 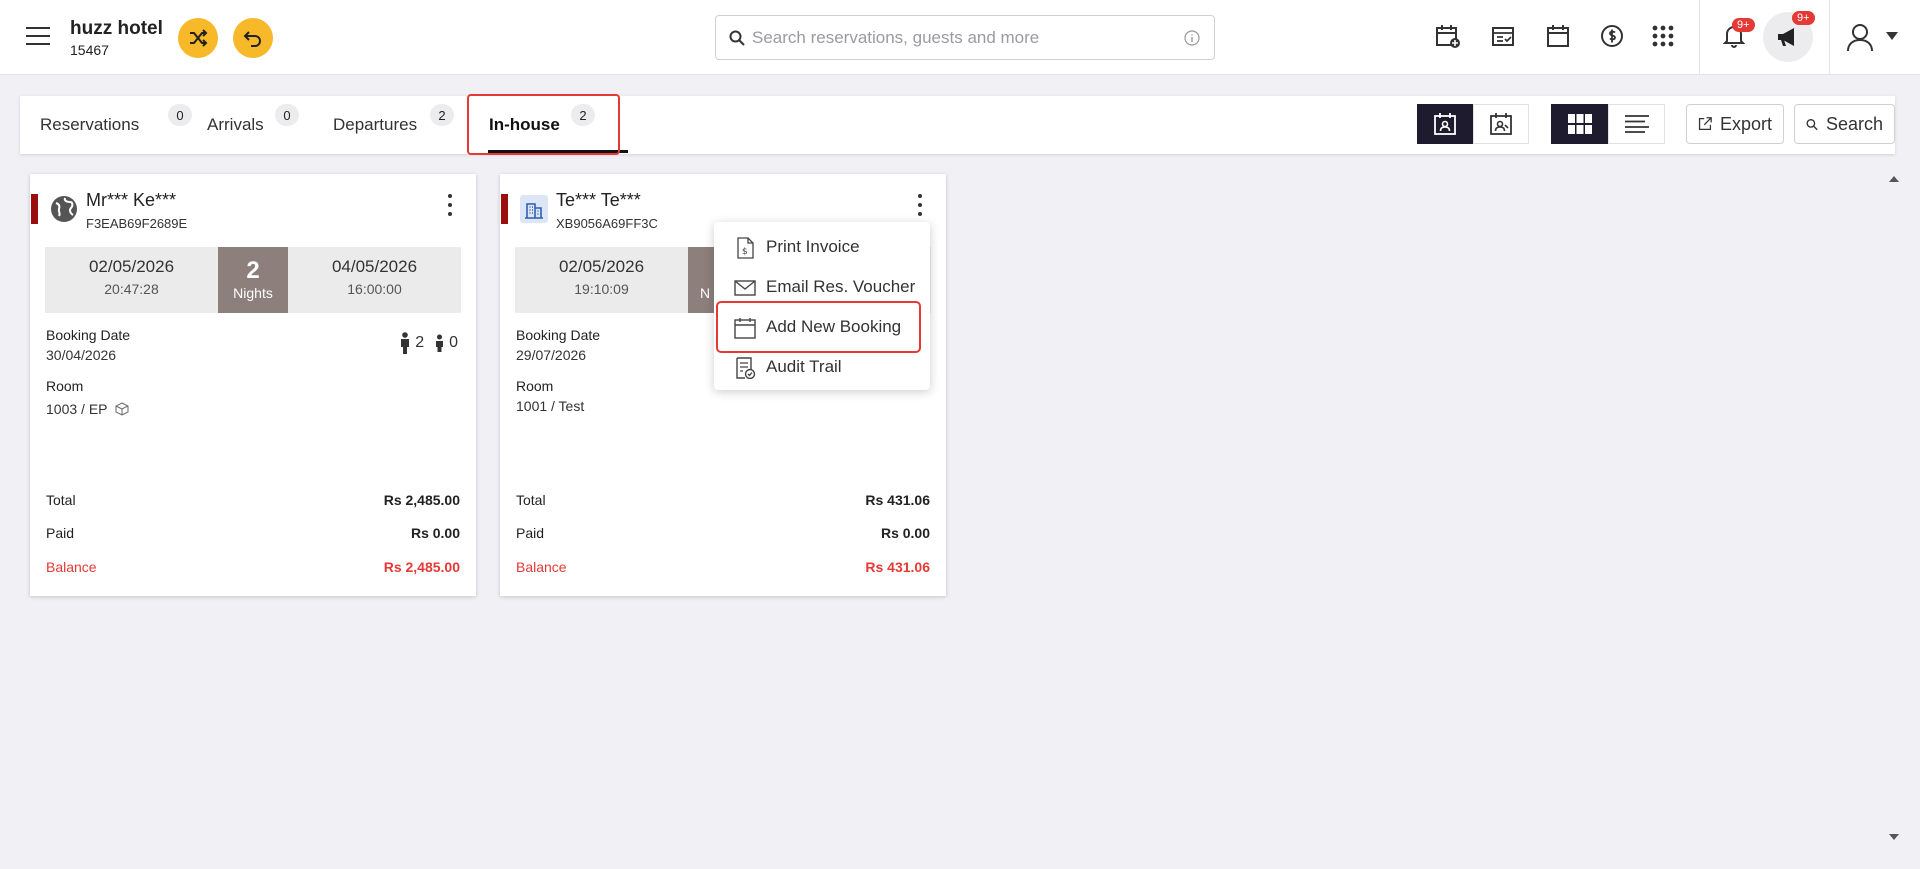 I want to click on calendar-icon, so click(x=1558, y=36).